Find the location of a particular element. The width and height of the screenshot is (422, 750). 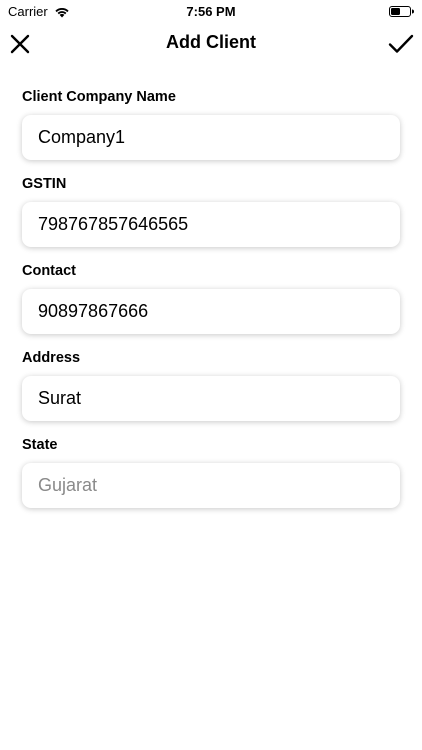

page-title: Add Client is located at coordinates (211, 42).